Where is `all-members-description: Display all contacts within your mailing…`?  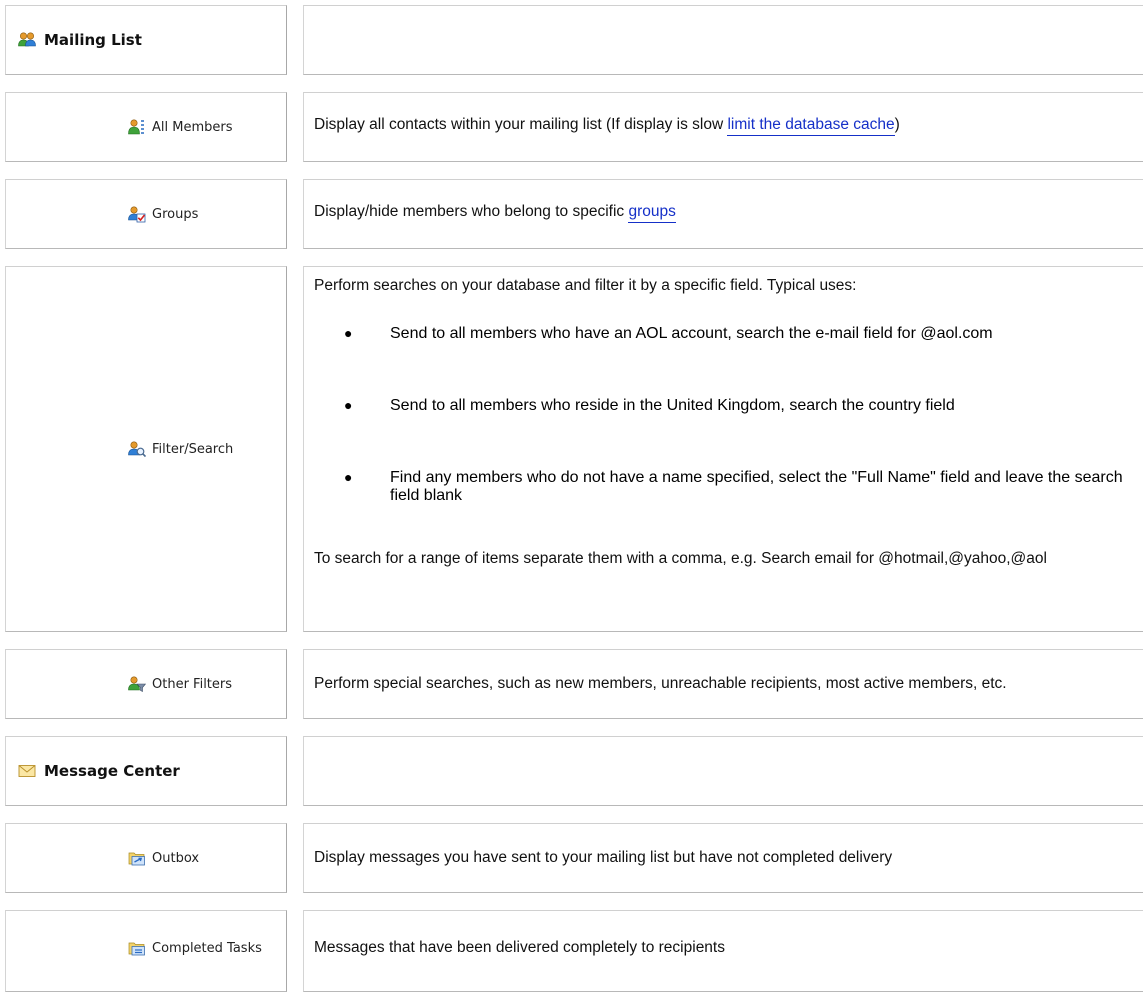
all-members-description: Display all contacts within your mailing… is located at coordinates (727, 125).